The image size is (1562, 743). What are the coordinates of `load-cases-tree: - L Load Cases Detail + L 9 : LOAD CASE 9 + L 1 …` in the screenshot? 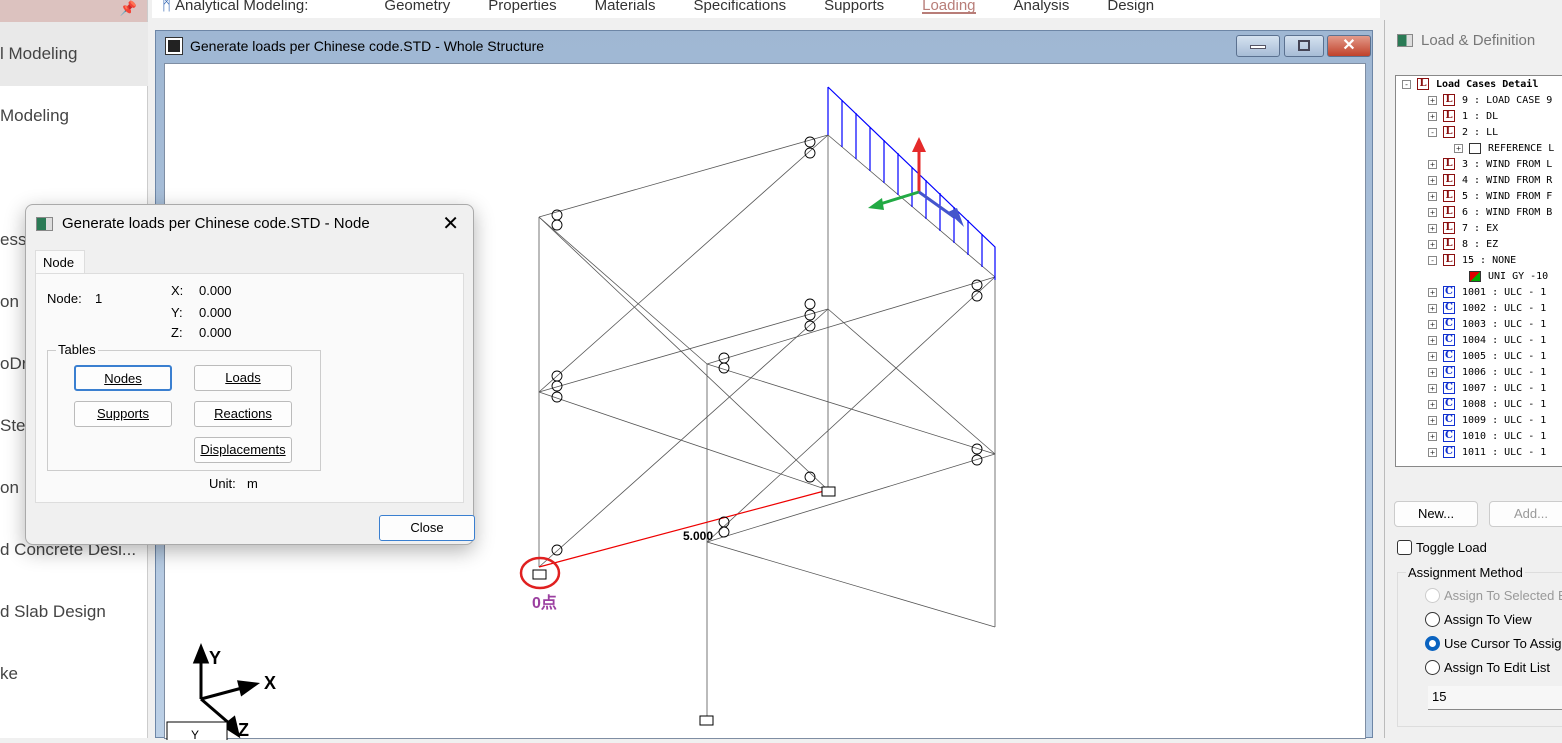 It's located at (1478, 271).